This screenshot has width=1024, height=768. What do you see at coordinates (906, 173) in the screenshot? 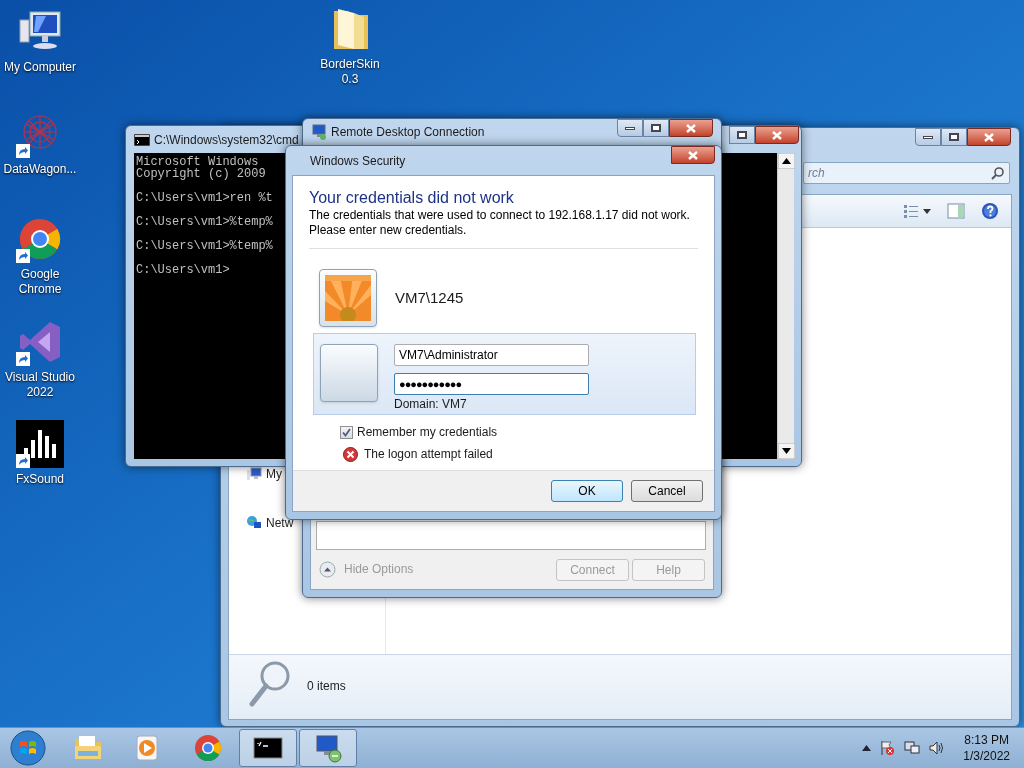
I see `search-field: rch` at bounding box center [906, 173].